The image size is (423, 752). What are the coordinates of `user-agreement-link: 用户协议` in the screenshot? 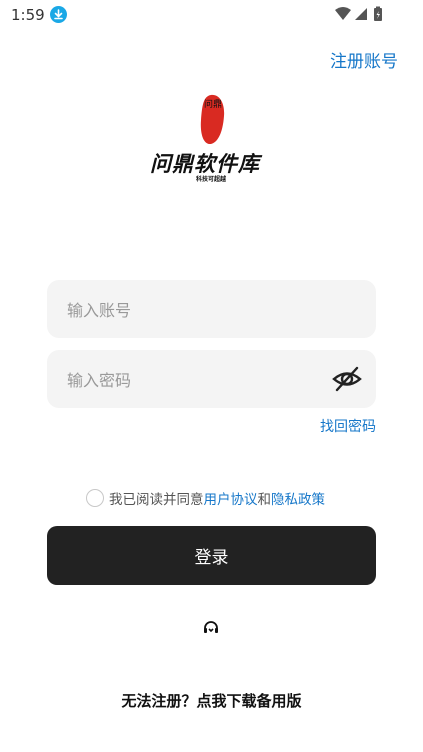 It's located at (231, 498).